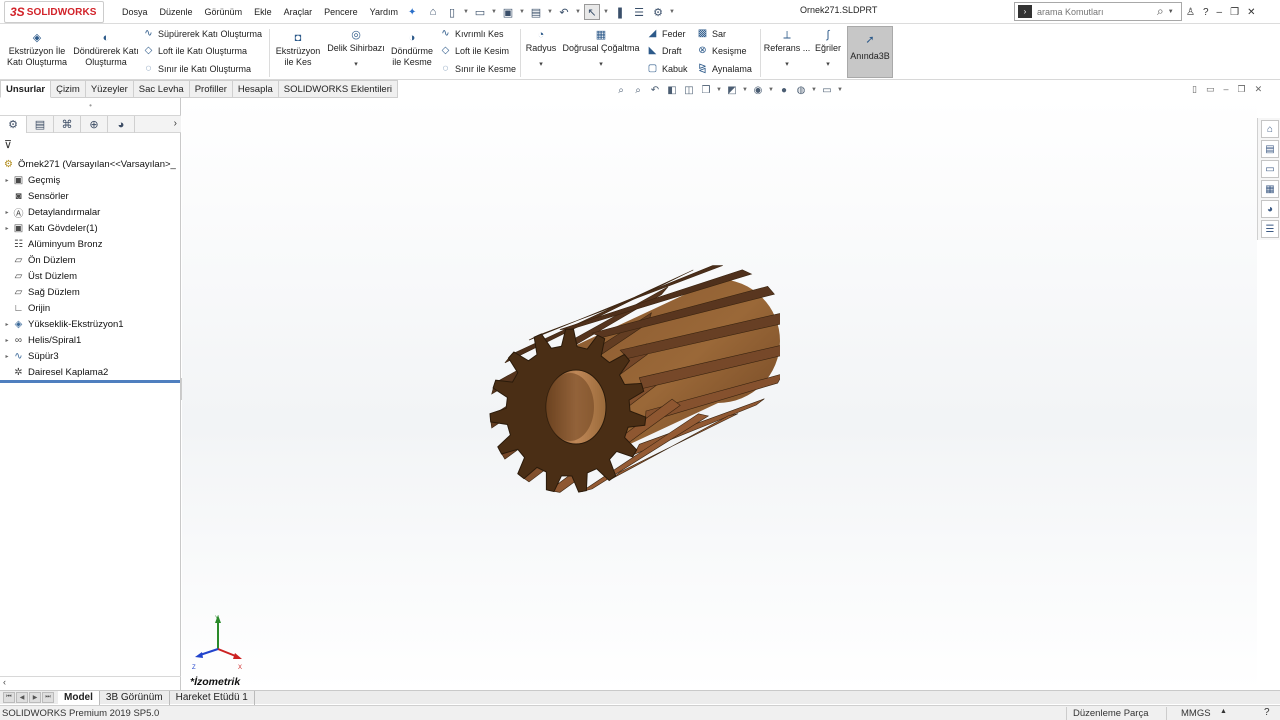 The image size is (1280, 720). Describe the element at coordinates (100, 340) in the screenshot. I see `tree-node-helix1: ▸ ∞ Helis/Spiral1` at that location.